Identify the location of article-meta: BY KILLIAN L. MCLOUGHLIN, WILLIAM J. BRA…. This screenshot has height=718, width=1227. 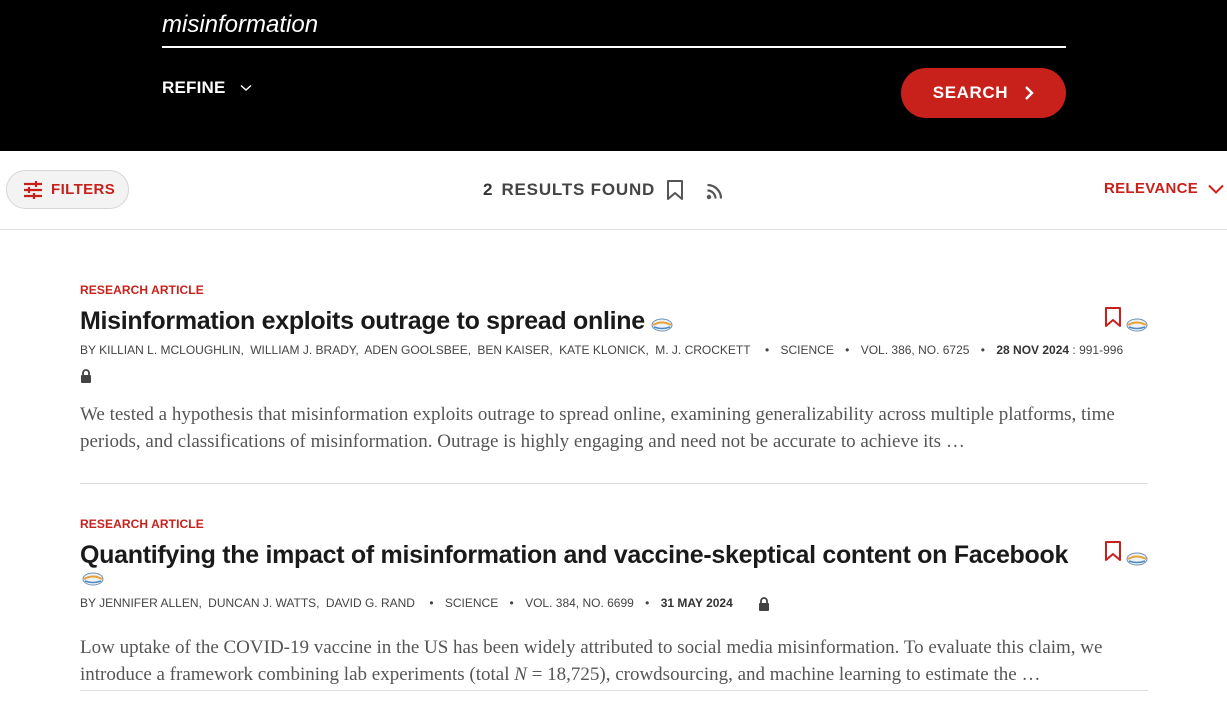
(614, 350).